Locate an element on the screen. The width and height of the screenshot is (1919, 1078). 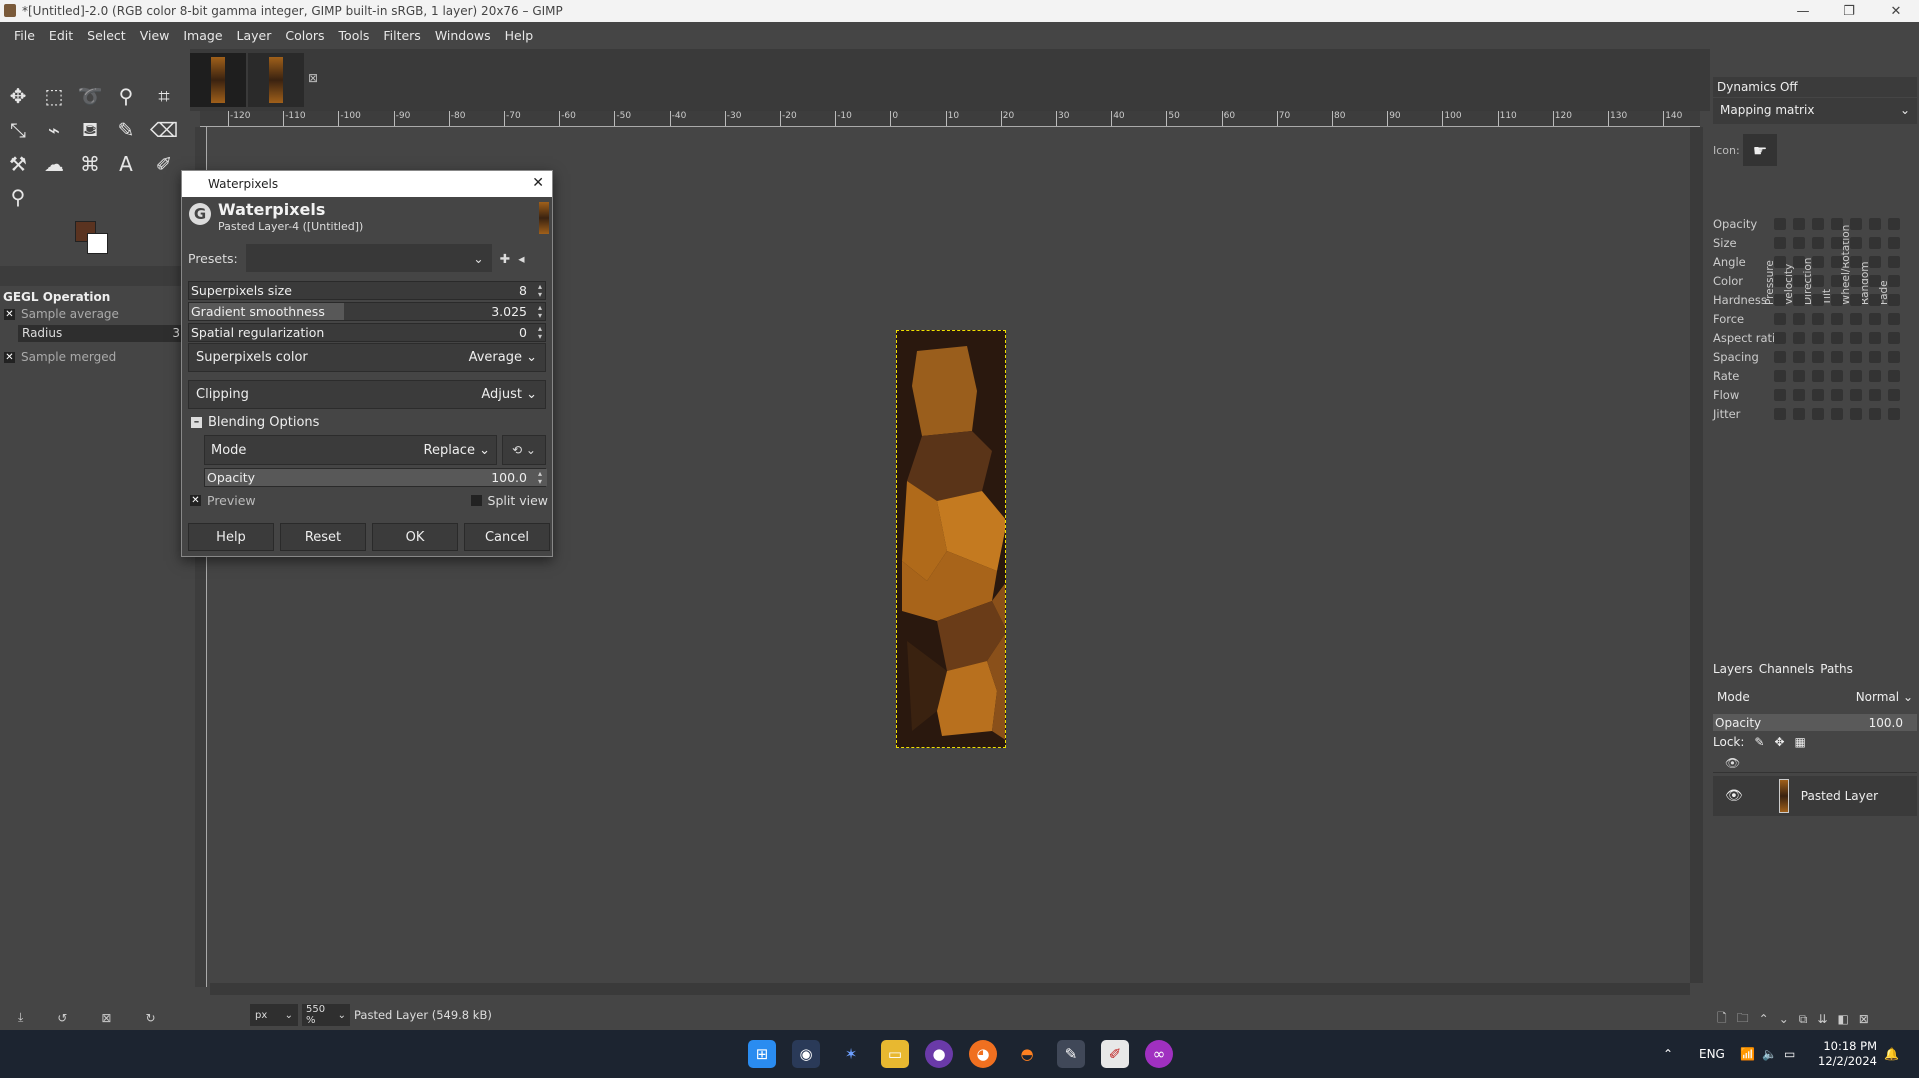
menu-select: Select is located at coordinates (106, 35).